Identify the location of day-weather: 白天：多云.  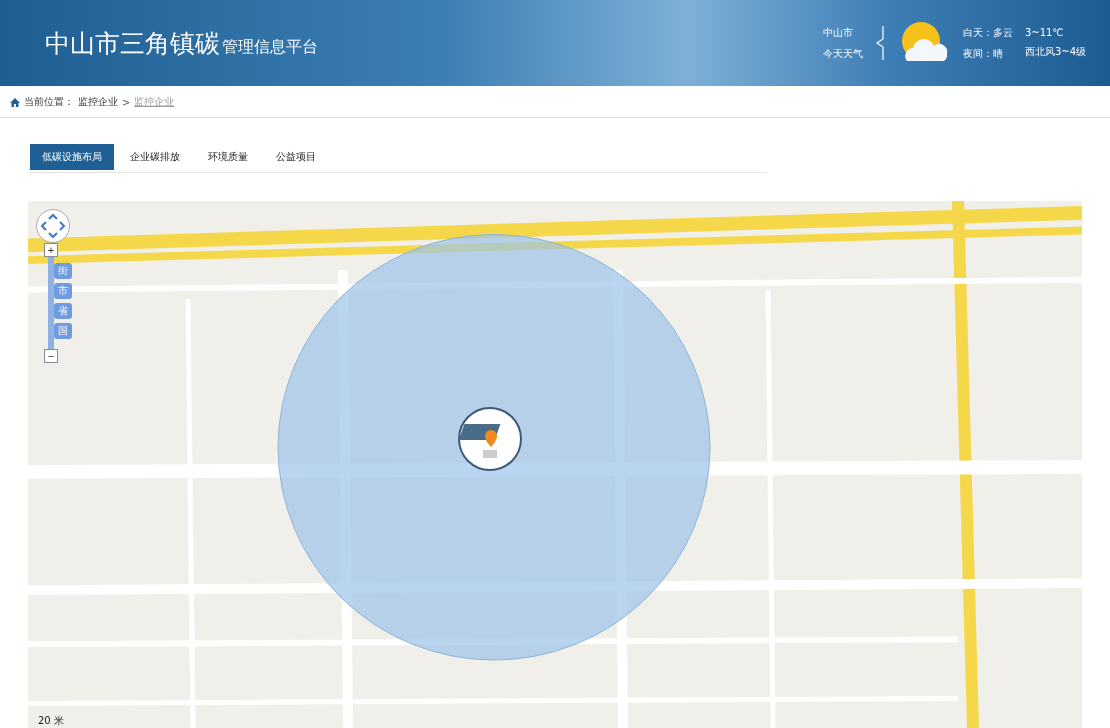
(987, 32).